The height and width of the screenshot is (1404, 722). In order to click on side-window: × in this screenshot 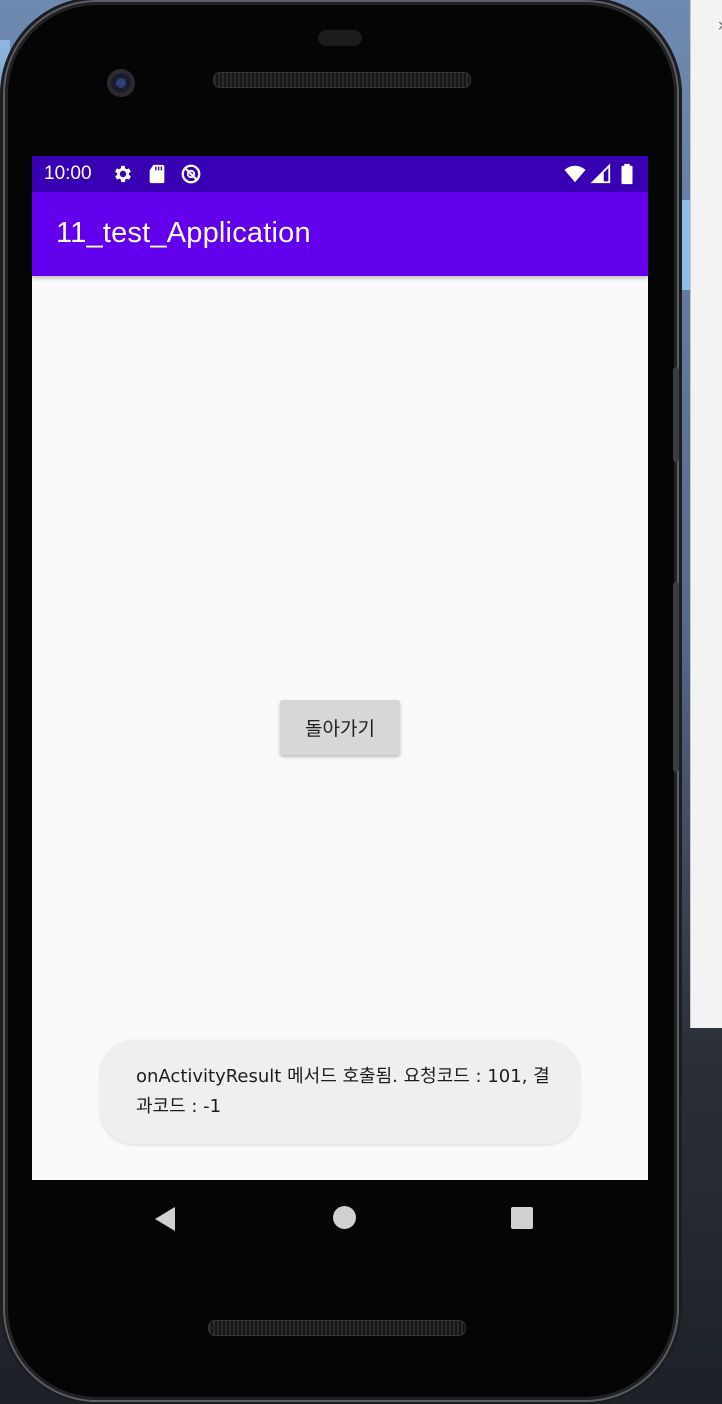, I will do `click(706, 514)`.